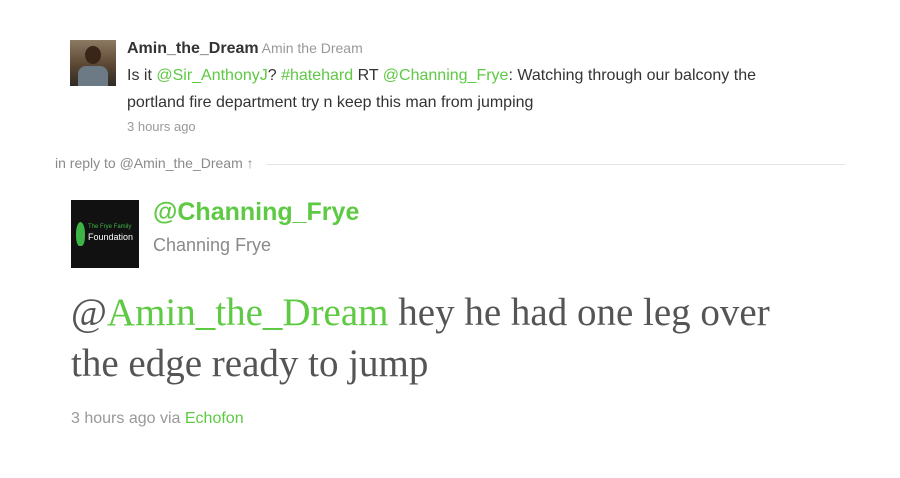 Image resolution: width=900 pixels, height=478 pixels. Describe the element at coordinates (142, 75) in the screenshot. I see `parent-text-part: Is it` at that location.